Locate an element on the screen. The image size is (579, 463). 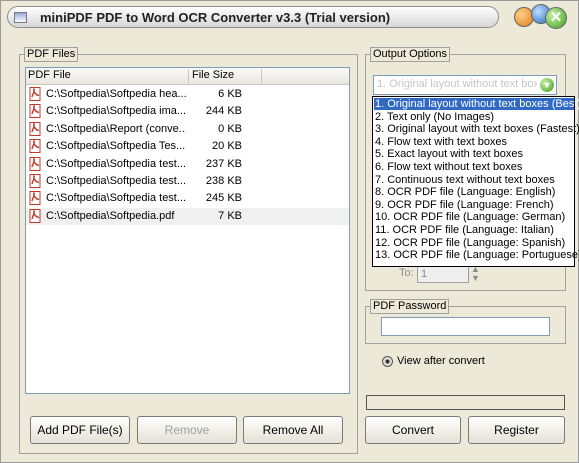
convert-button: Convert is located at coordinates (413, 430).